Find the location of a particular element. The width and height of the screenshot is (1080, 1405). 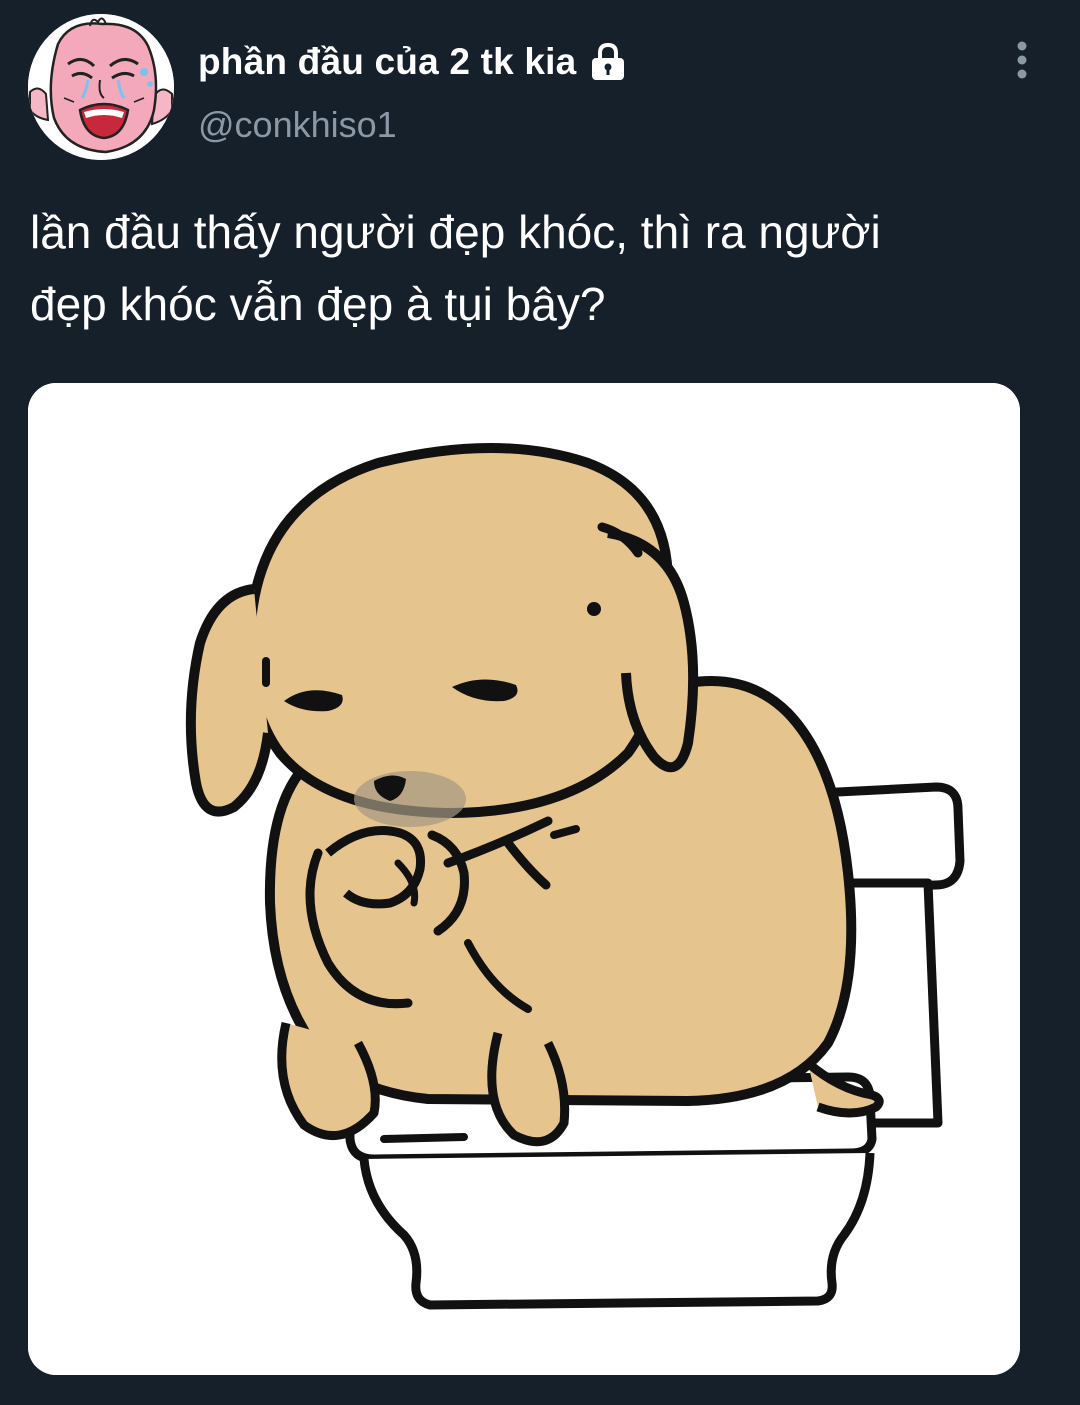

display-name-row: phần đầu của 2 tk kia is located at coordinates (414, 62).